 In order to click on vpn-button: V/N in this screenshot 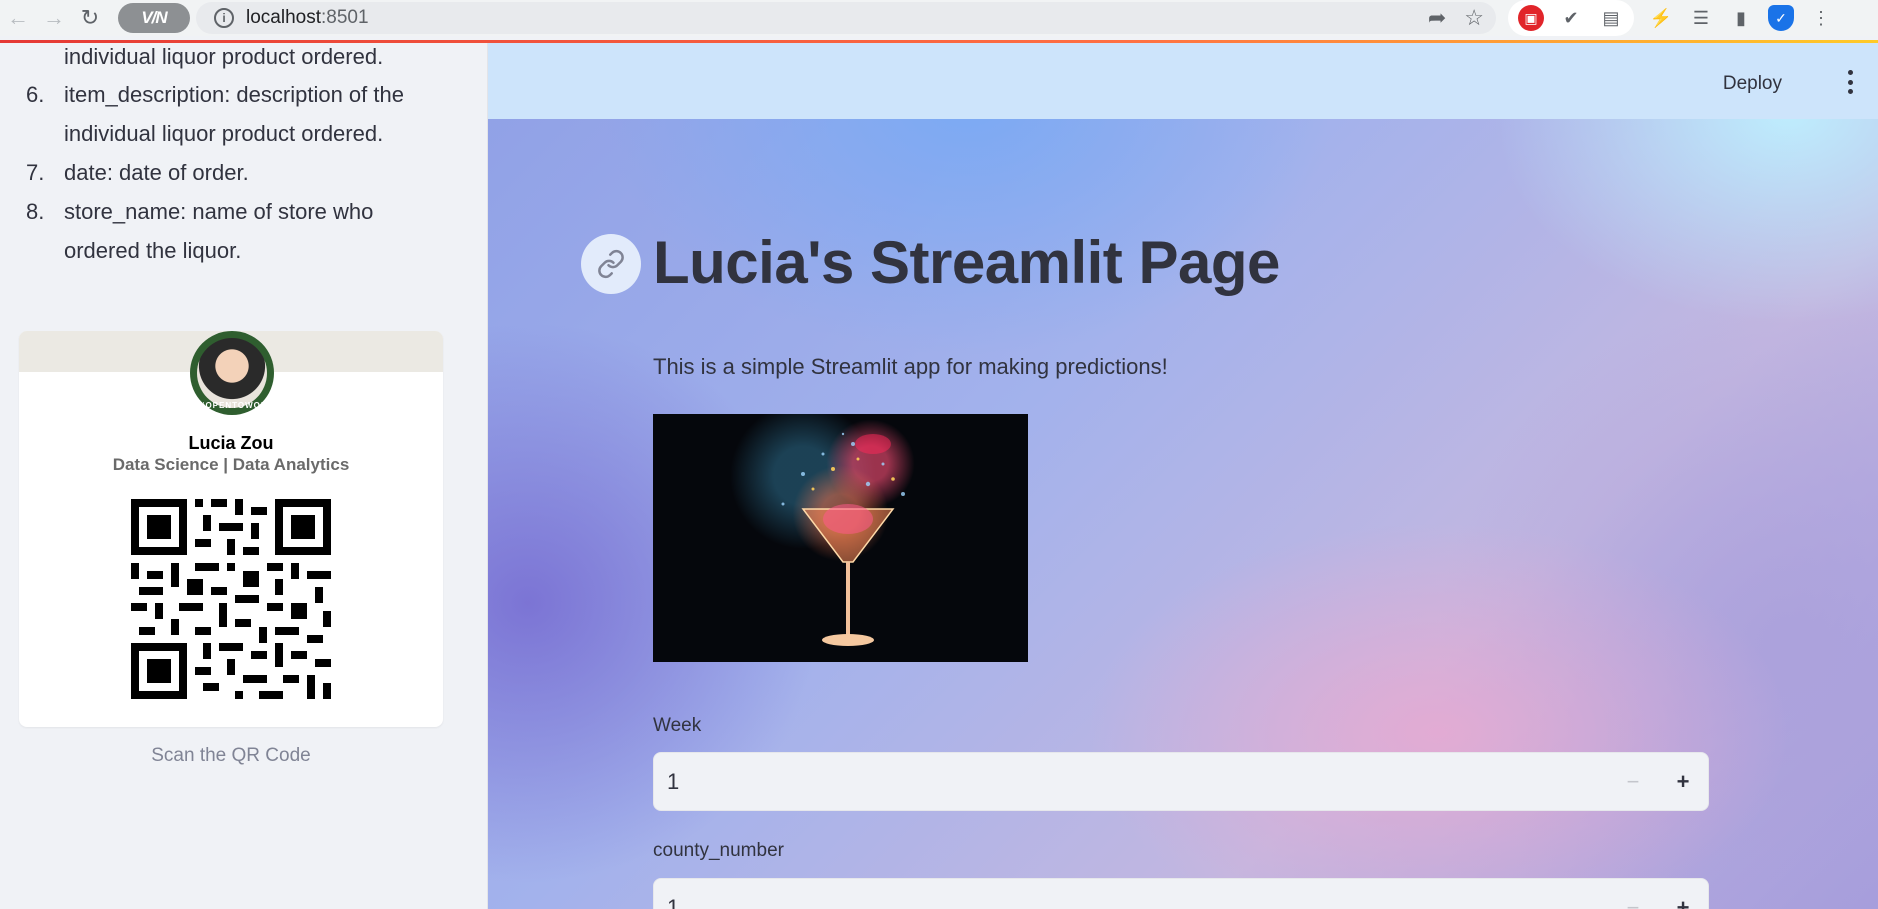, I will do `click(154, 18)`.